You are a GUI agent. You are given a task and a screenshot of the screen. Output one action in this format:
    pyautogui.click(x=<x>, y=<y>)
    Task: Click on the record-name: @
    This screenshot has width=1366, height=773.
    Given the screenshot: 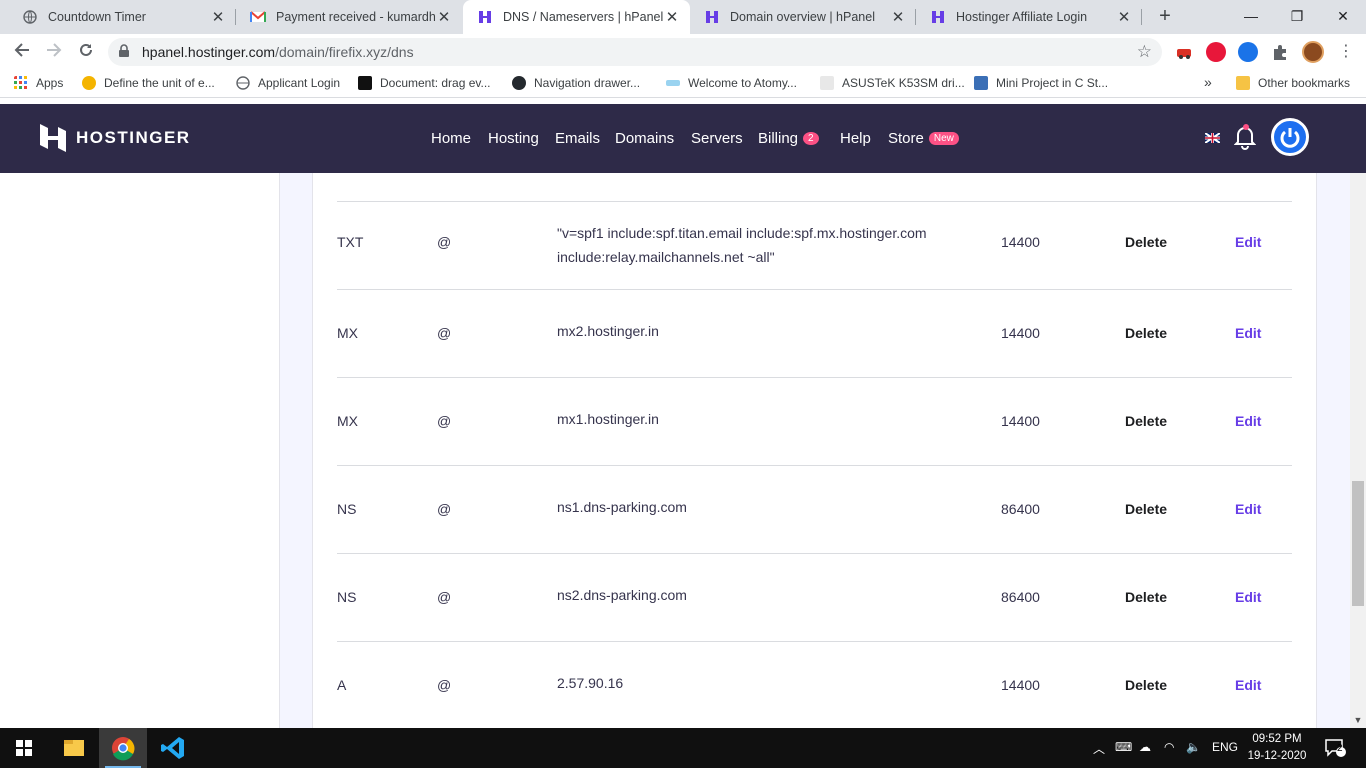 What is the action you would take?
    pyautogui.click(x=444, y=597)
    